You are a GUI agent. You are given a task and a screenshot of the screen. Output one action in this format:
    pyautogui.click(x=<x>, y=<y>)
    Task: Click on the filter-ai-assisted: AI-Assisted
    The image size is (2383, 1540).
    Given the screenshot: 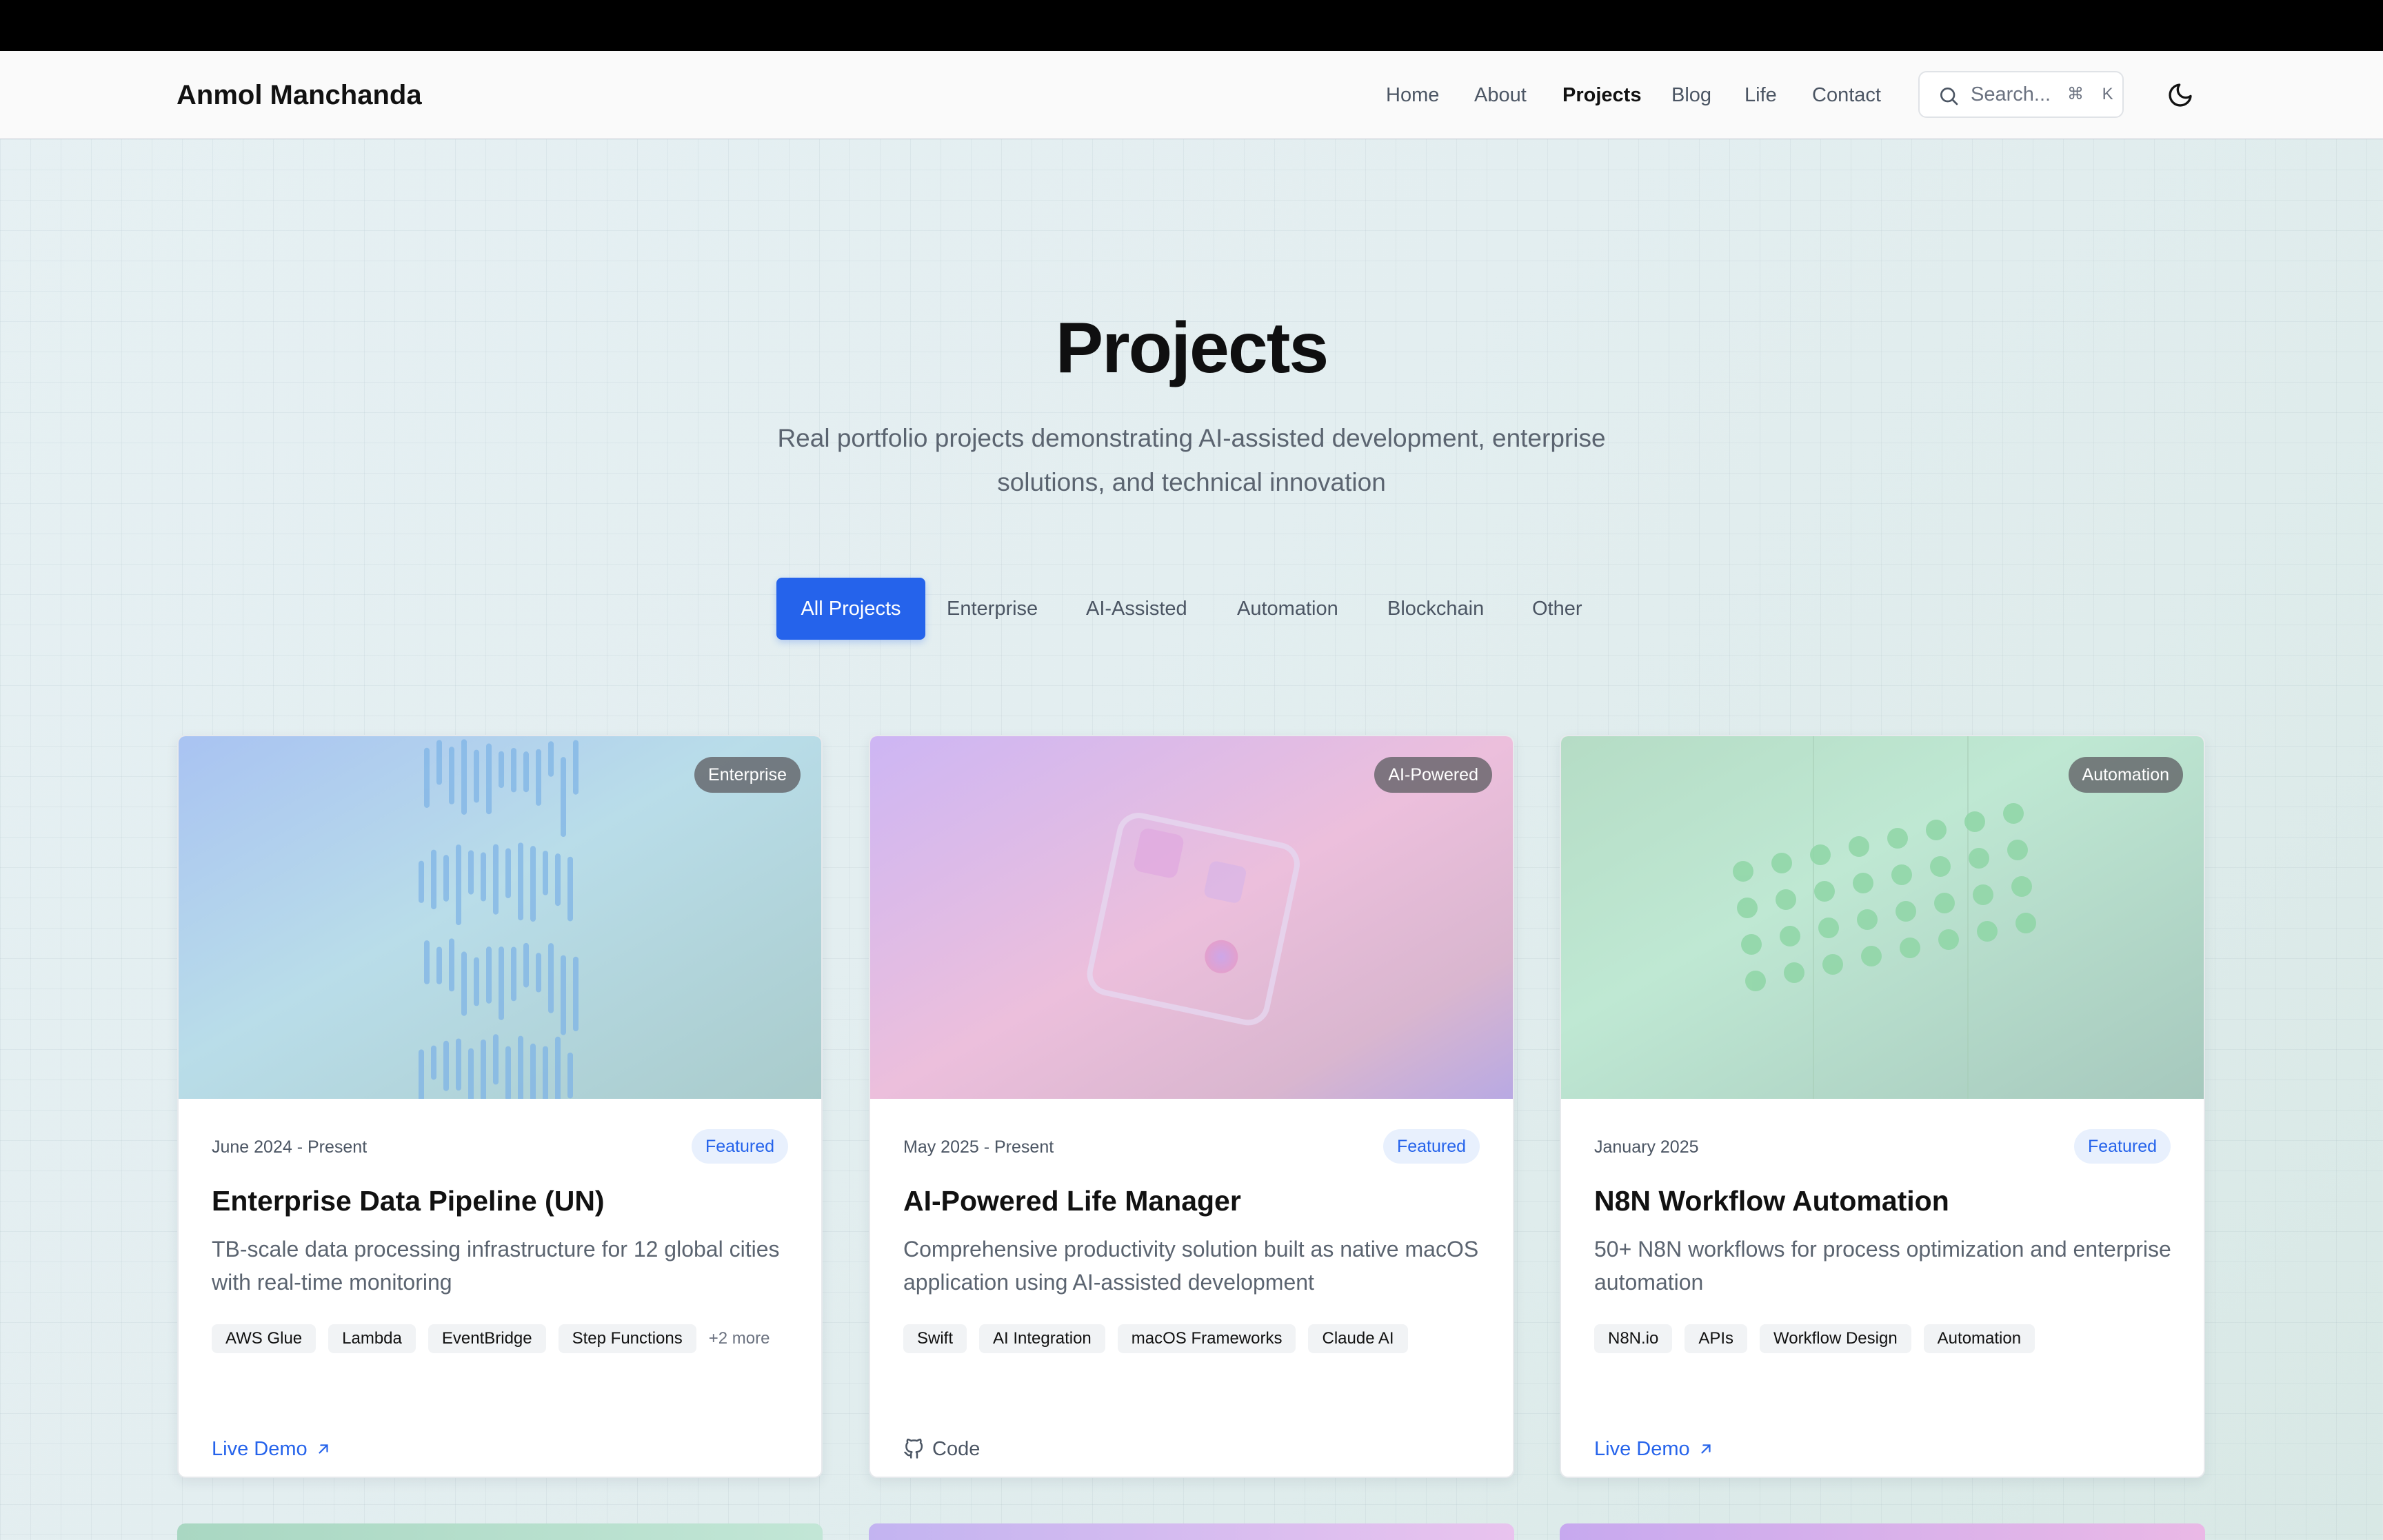 What is the action you would take?
    pyautogui.click(x=1136, y=609)
    